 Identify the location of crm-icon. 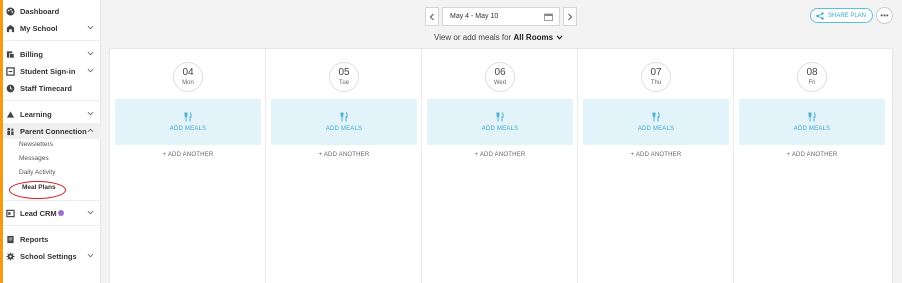
(10, 213).